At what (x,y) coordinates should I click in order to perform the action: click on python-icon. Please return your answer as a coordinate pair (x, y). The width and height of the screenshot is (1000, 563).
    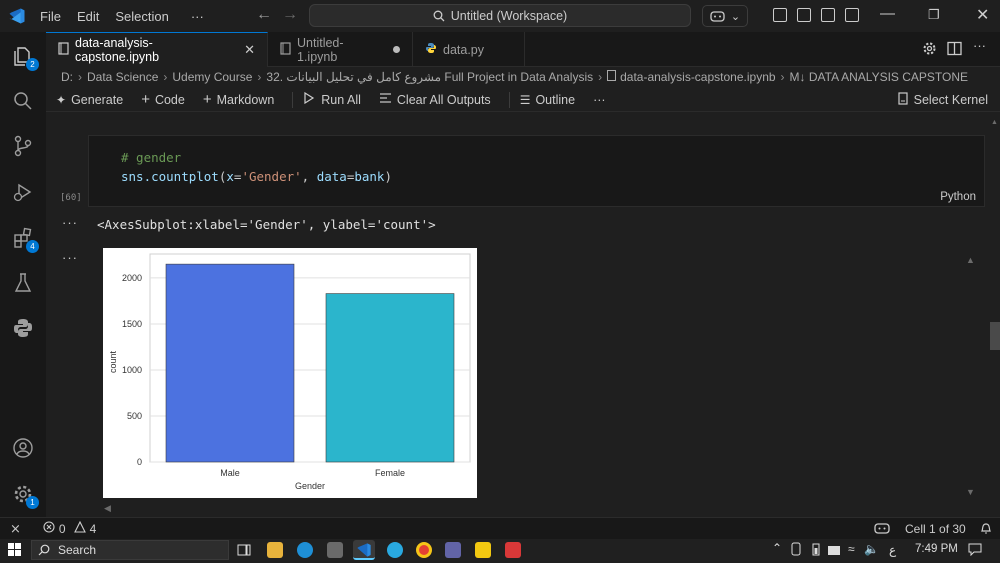
    Looking at the image, I should click on (23, 328).